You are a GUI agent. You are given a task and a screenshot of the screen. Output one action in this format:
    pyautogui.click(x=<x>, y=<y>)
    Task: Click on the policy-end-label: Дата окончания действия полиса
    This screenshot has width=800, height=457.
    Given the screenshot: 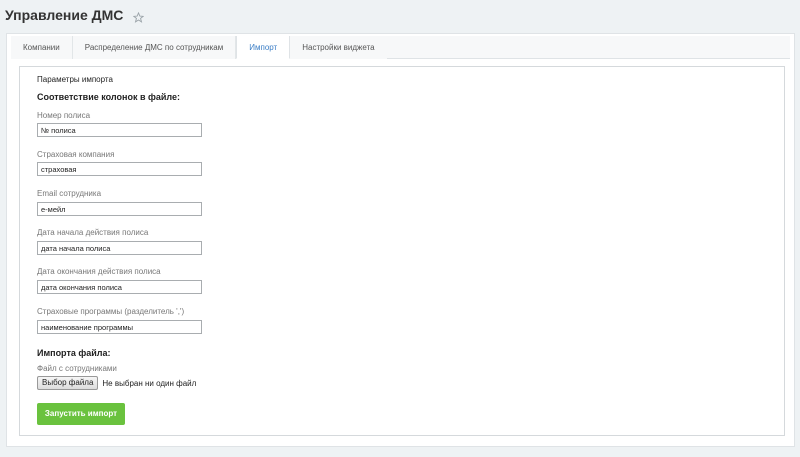 What is the action you would take?
    pyautogui.click(x=99, y=271)
    